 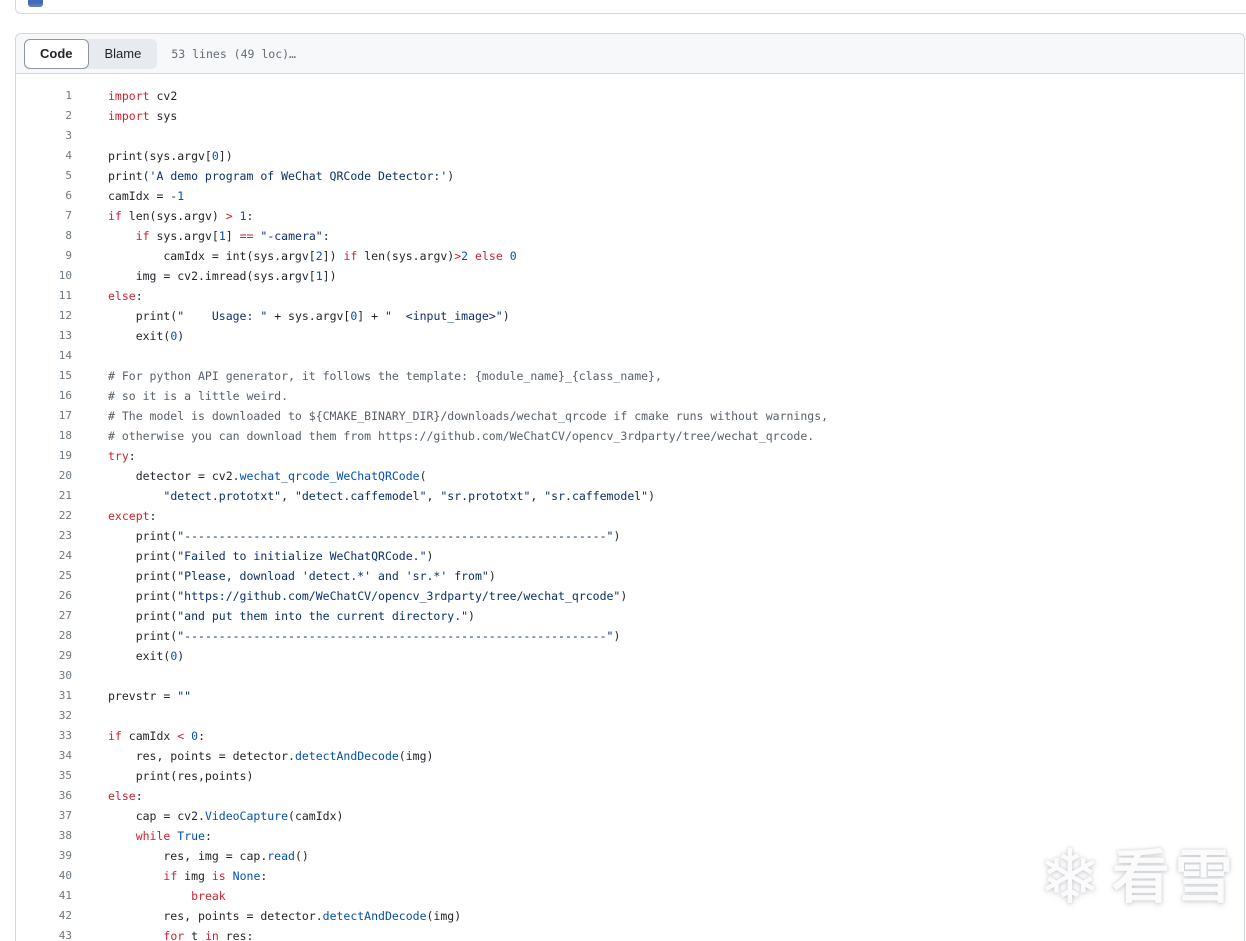 What do you see at coordinates (44, 256) in the screenshot?
I see `line-number: 9` at bounding box center [44, 256].